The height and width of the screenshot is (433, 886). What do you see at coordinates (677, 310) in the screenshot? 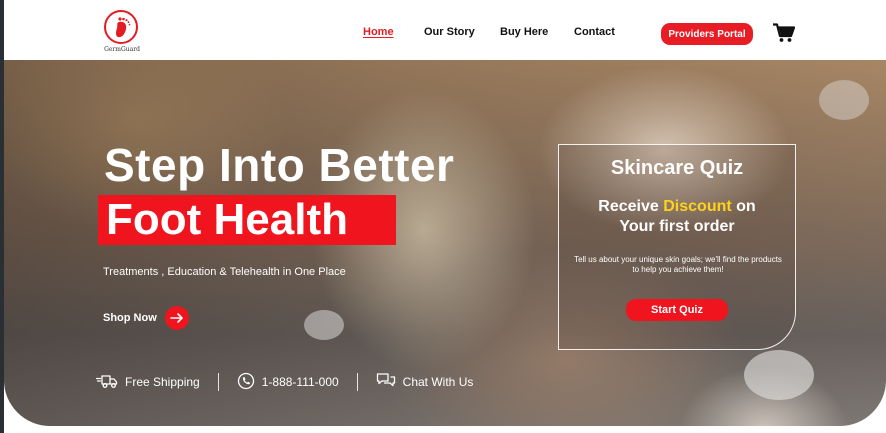
I see `start-quiz-button: Start Quiz` at bounding box center [677, 310].